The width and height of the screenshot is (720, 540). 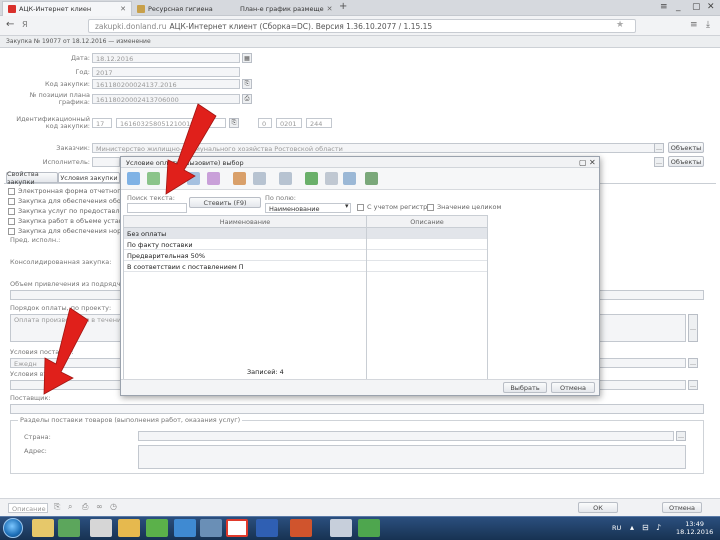 I want to click on ok-button: ОК, so click(x=598, y=507).